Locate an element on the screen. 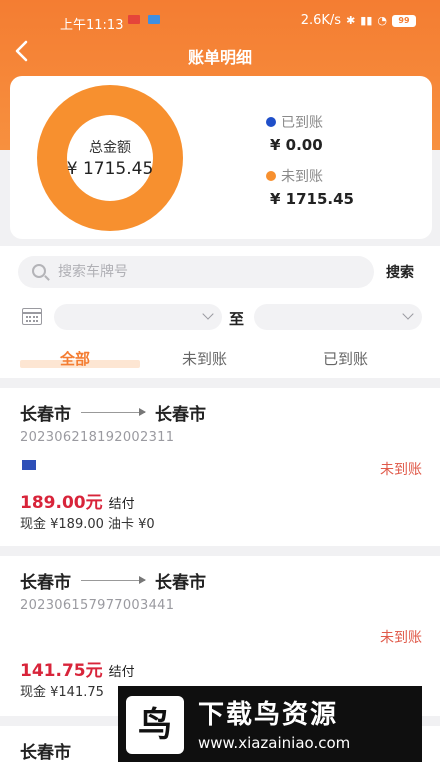  legend-received: 已到账 ¥ 0.00 is located at coordinates (294, 133).